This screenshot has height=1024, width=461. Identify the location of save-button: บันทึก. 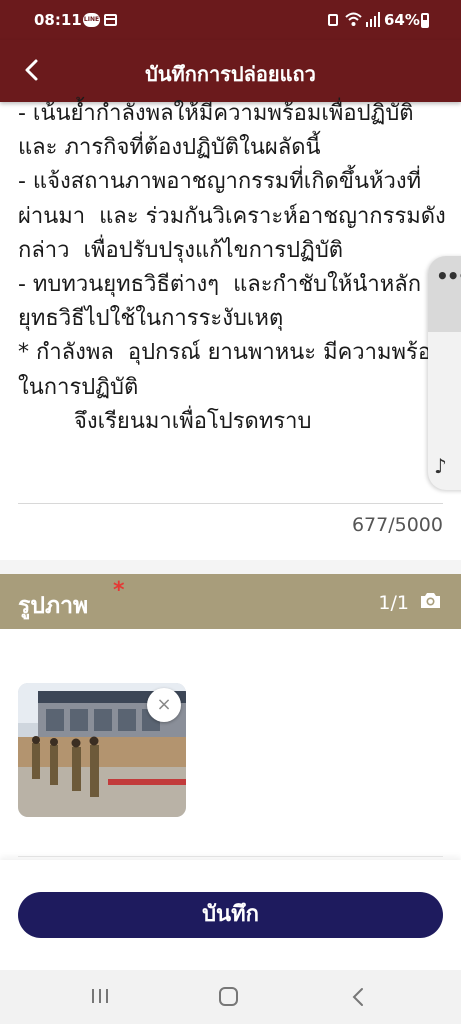
(230, 915).